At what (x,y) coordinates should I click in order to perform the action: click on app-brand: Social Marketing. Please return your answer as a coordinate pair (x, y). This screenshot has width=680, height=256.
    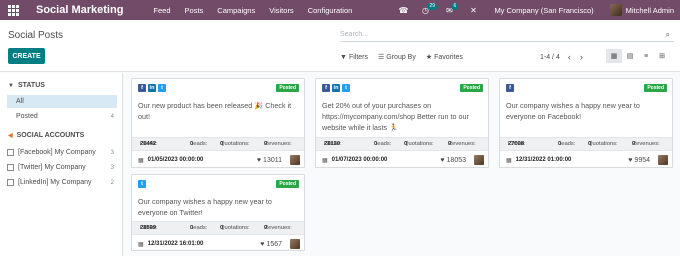
    Looking at the image, I should click on (79, 10).